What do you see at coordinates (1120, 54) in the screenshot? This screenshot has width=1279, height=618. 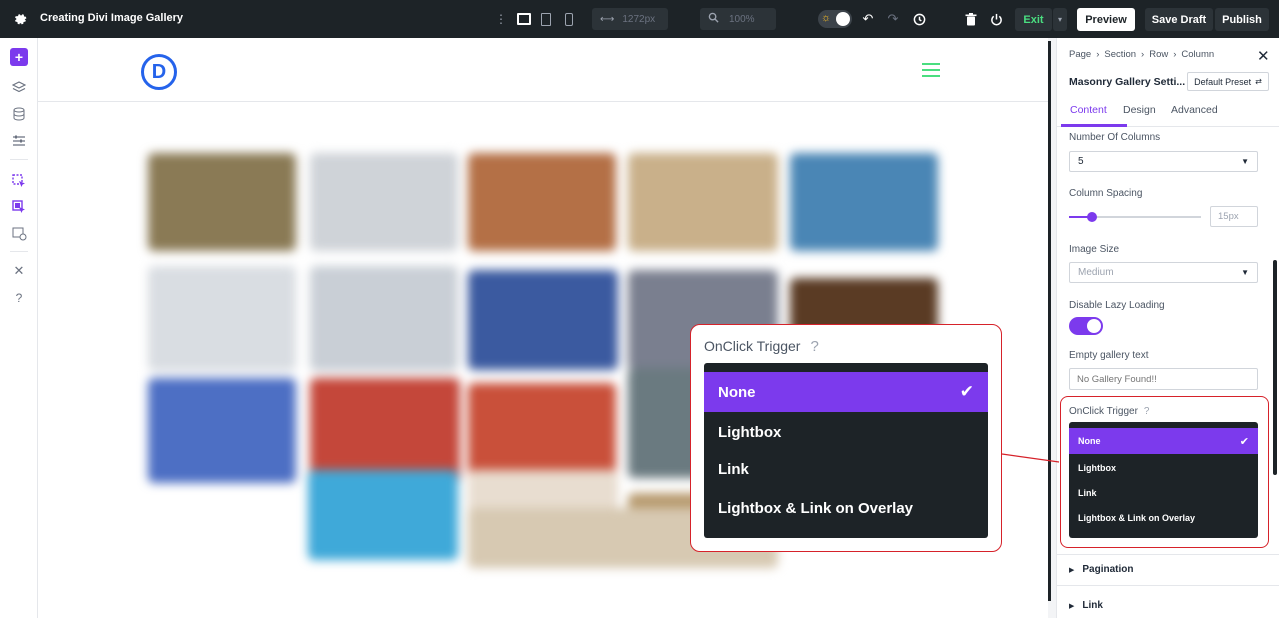 I see `breadcrumb-section: Section` at bounding box center [1120, 54].